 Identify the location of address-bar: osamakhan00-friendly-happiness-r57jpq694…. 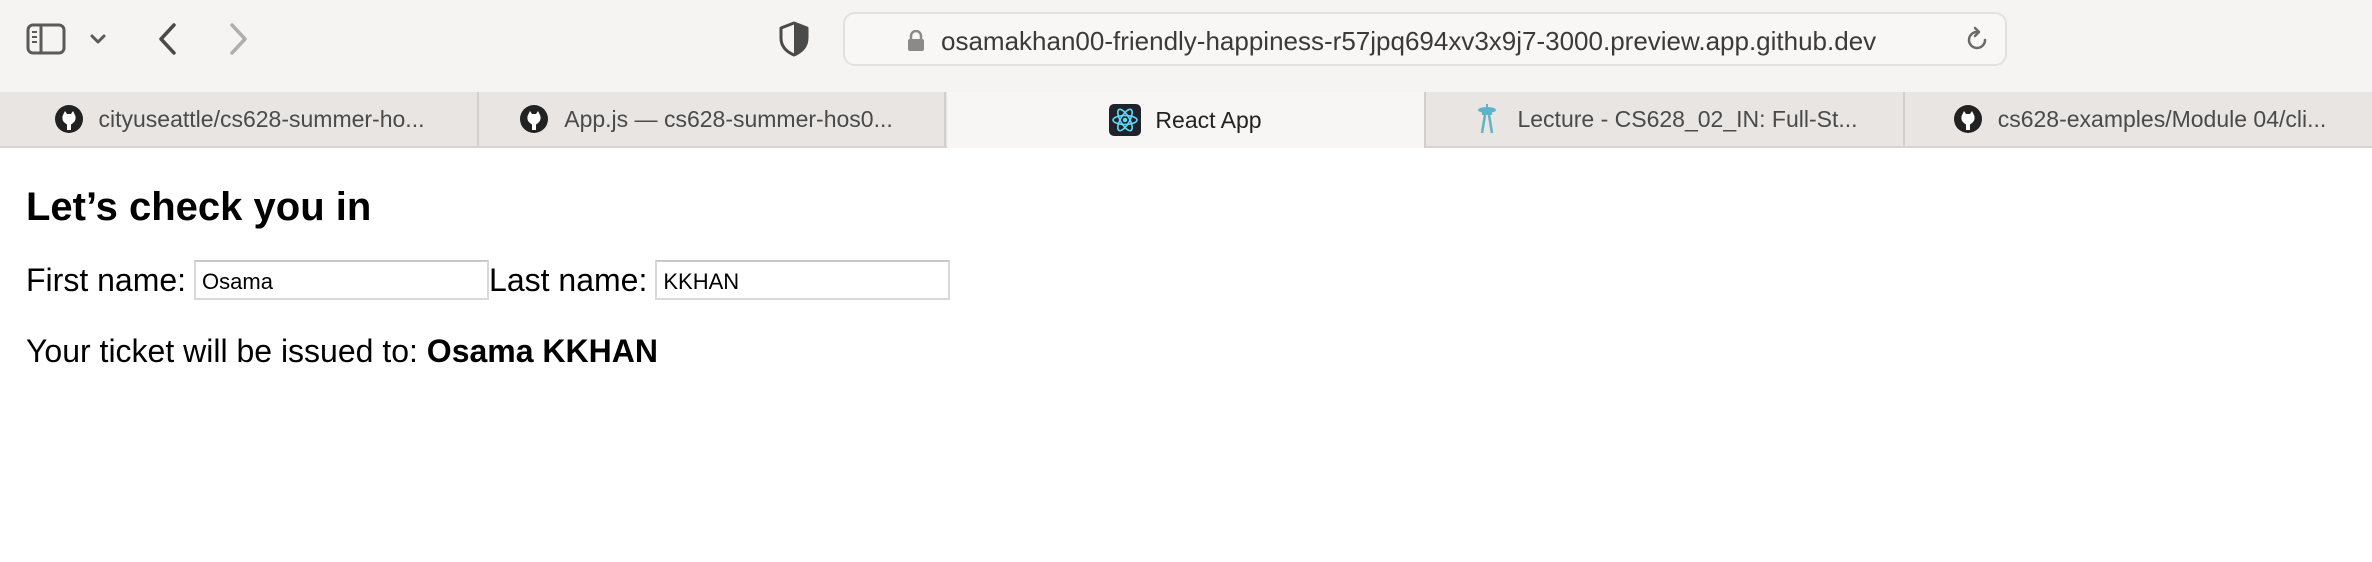
(1425, 39).